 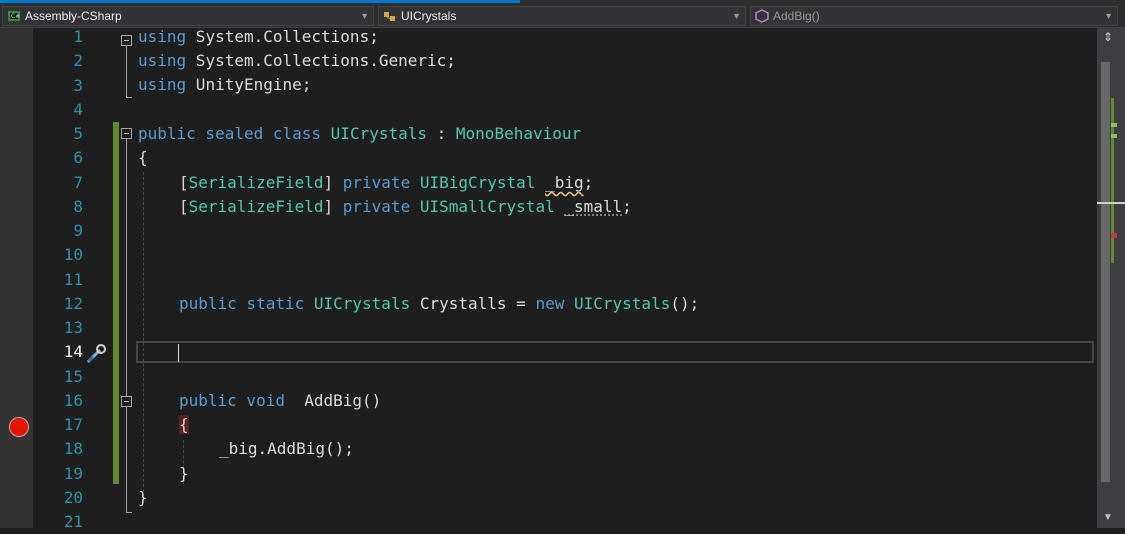 I want to click on collapse-method-block, so click(x=126, y=401).